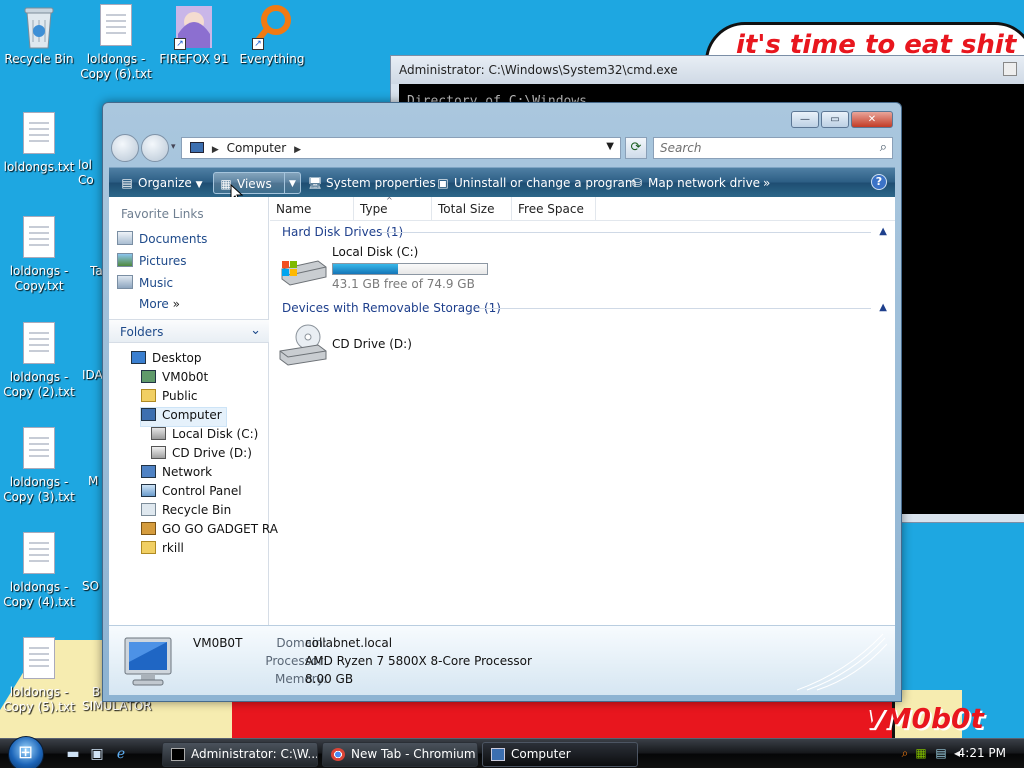 The height and width of the screenshot is (768, 1024). I want to click on desktop-icon-file: loldongs - Copy (6).txt, so click(116, 43).